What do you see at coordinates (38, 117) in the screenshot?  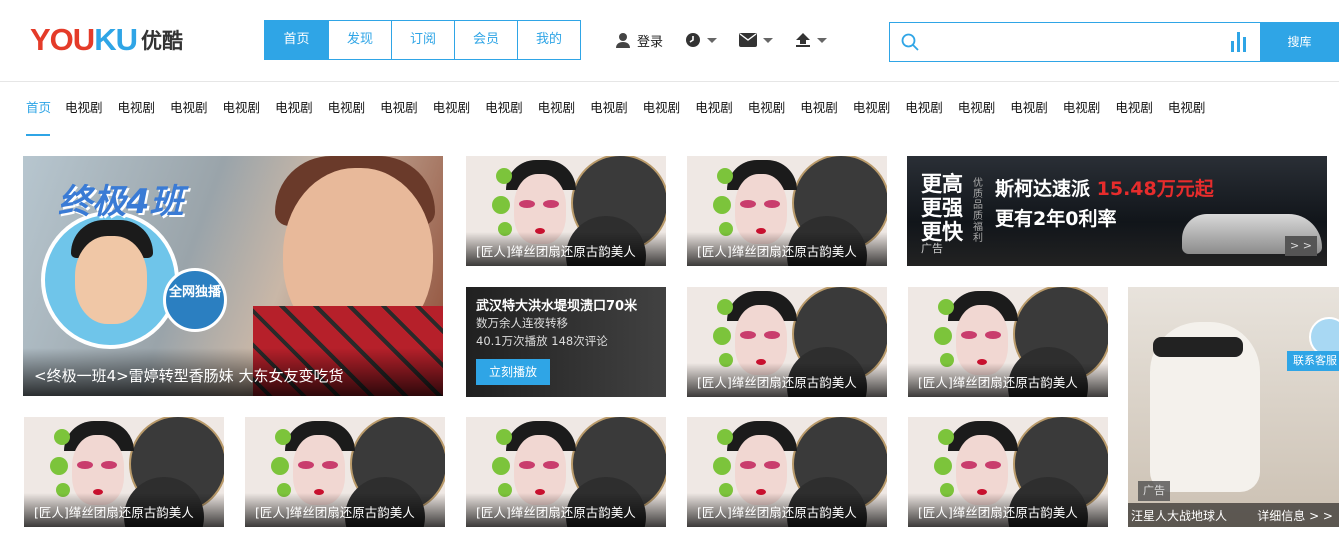 I see `channel-home: 首页` at bounding box center [38, 117].